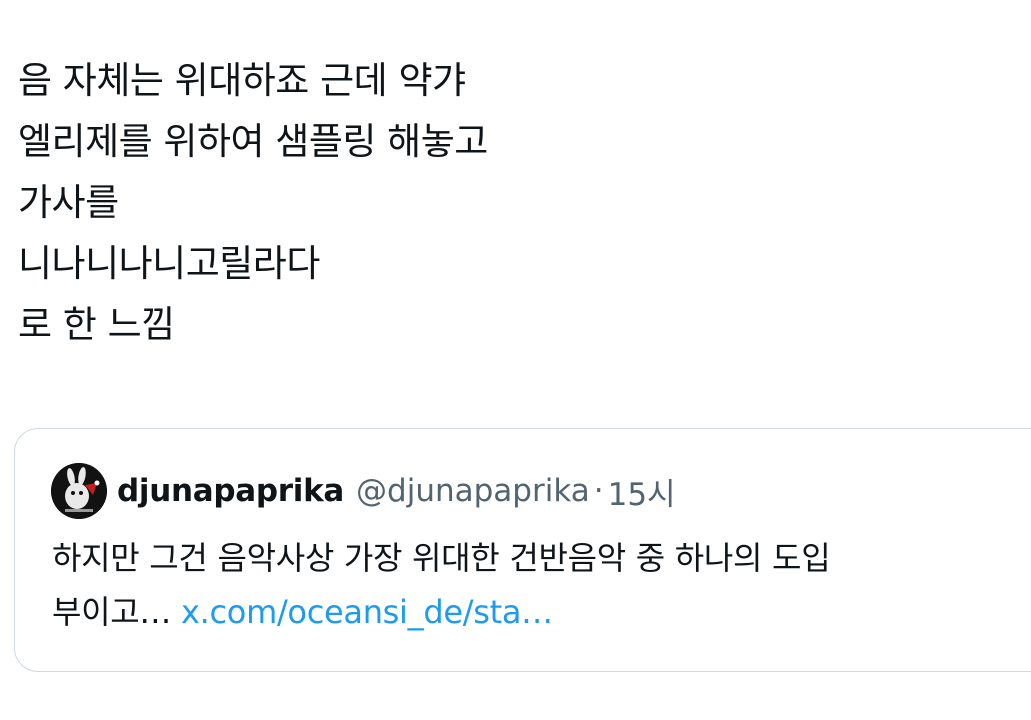 This screenshot has height=720, width=1031. I want to click on tweet-text-line: 니나니나니고릴라다, so click(169, 263).